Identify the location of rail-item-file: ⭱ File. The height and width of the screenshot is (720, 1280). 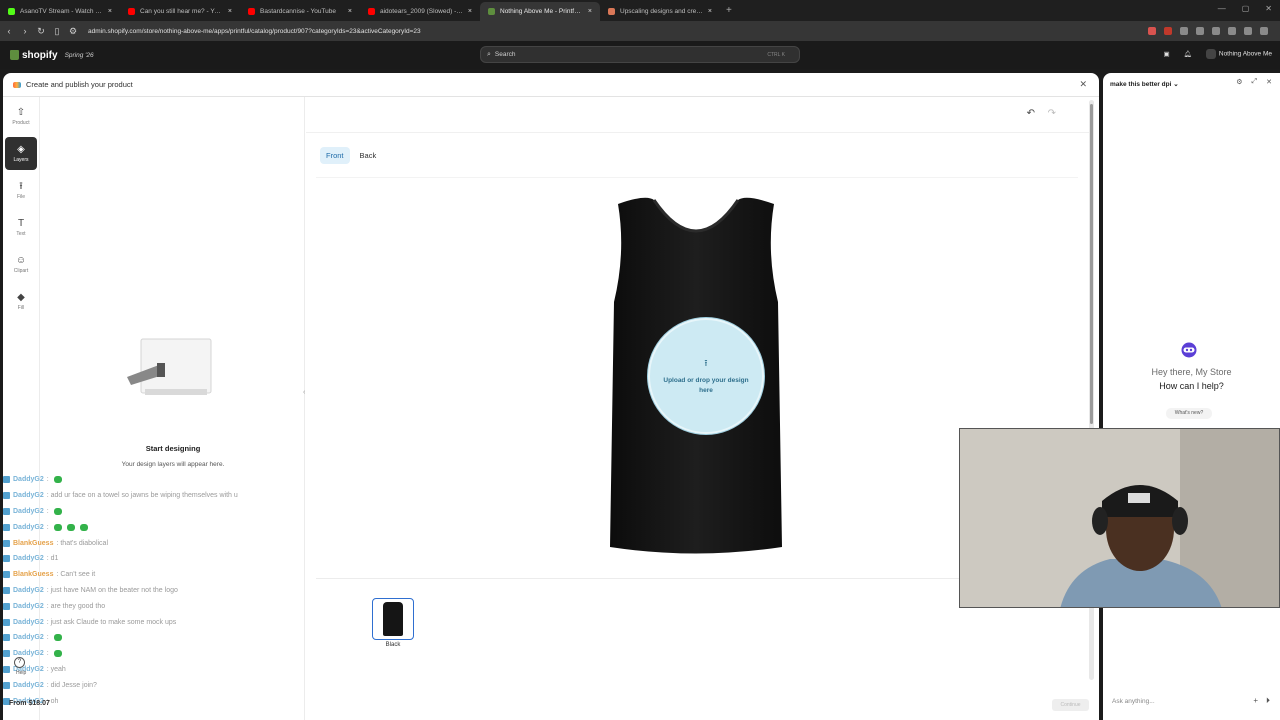
(21, 190).